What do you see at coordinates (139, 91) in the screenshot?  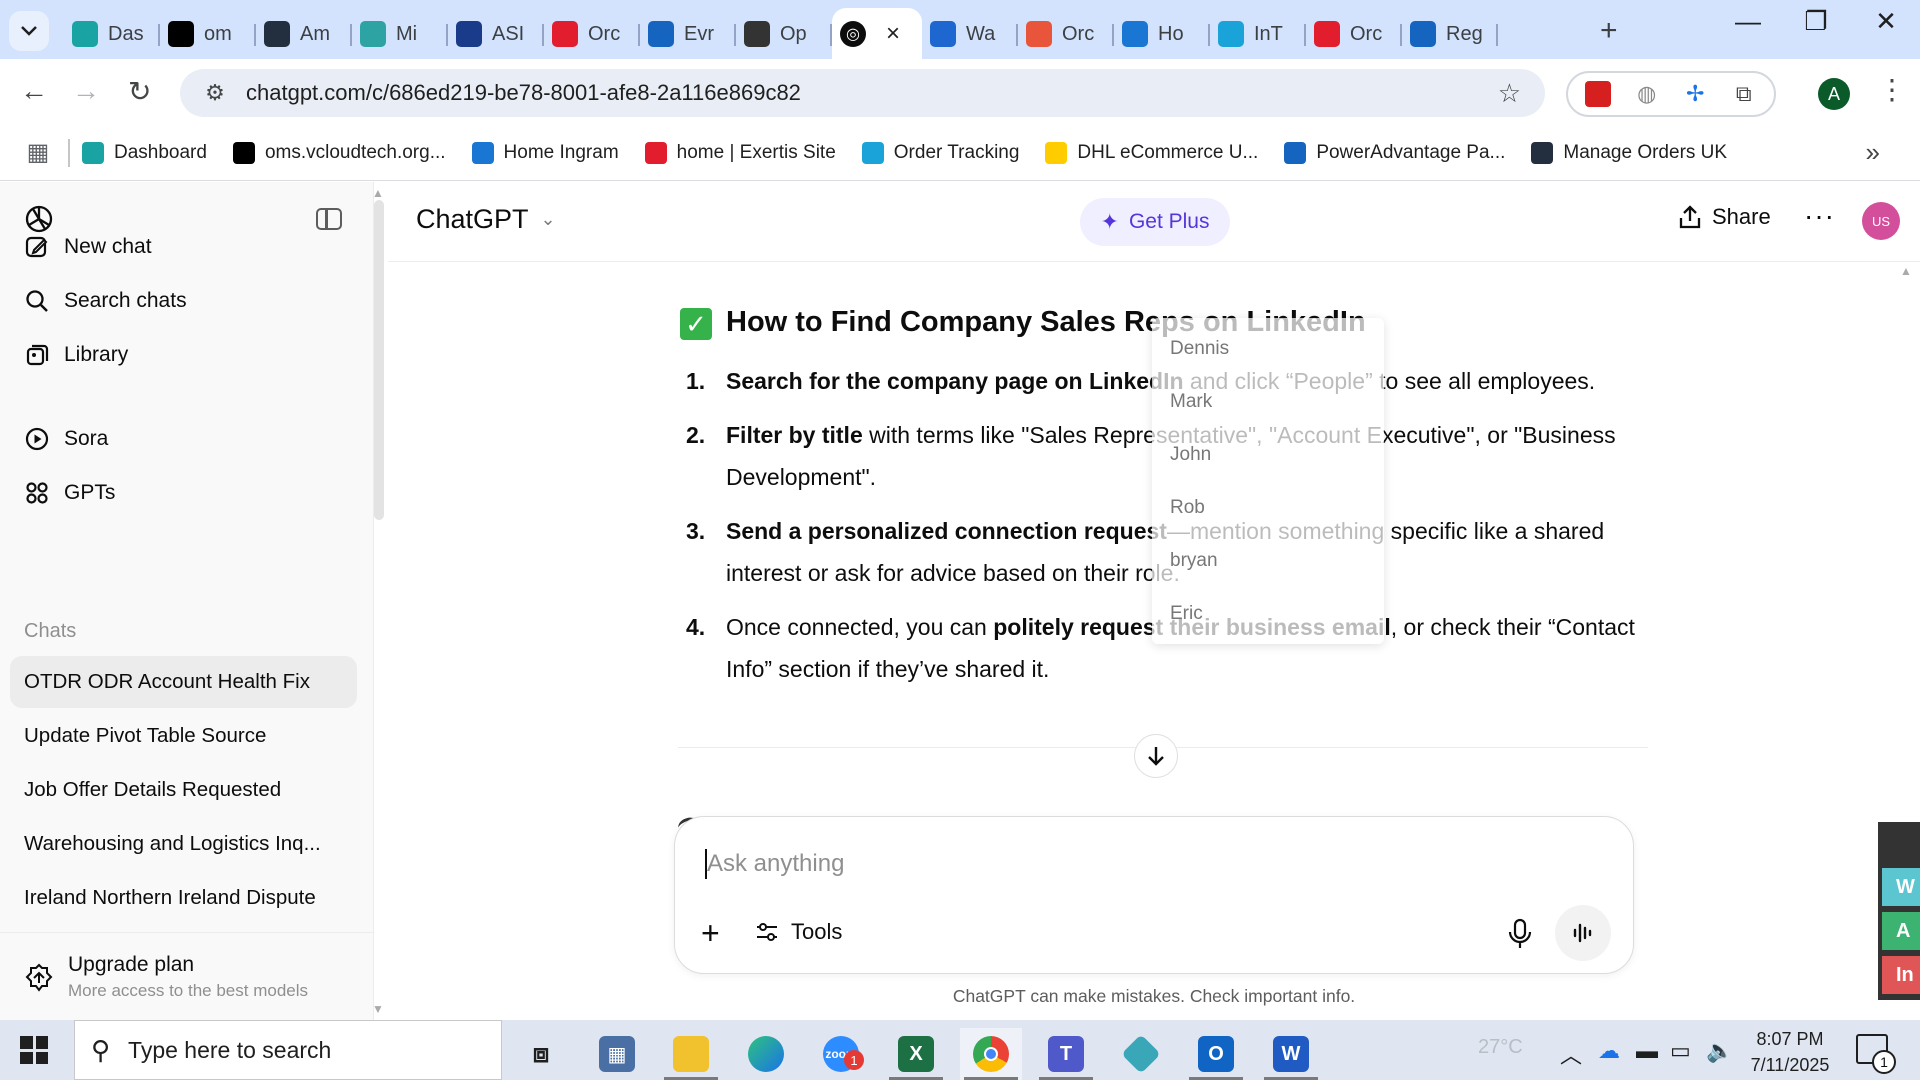 I see `reload-icon: ↻` at bounding box center [139, 91].